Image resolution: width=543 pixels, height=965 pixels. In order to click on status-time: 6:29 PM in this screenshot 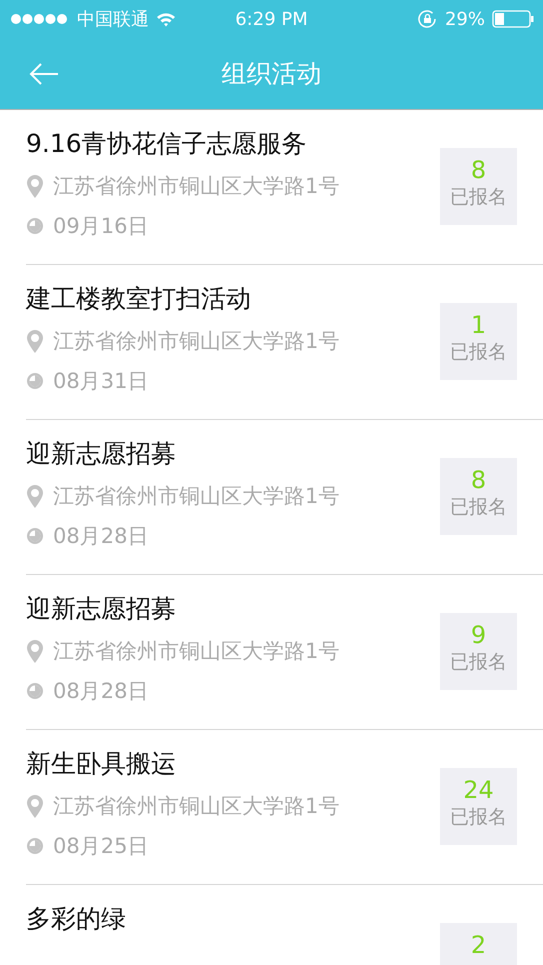, I will do `click(271, 19)`.